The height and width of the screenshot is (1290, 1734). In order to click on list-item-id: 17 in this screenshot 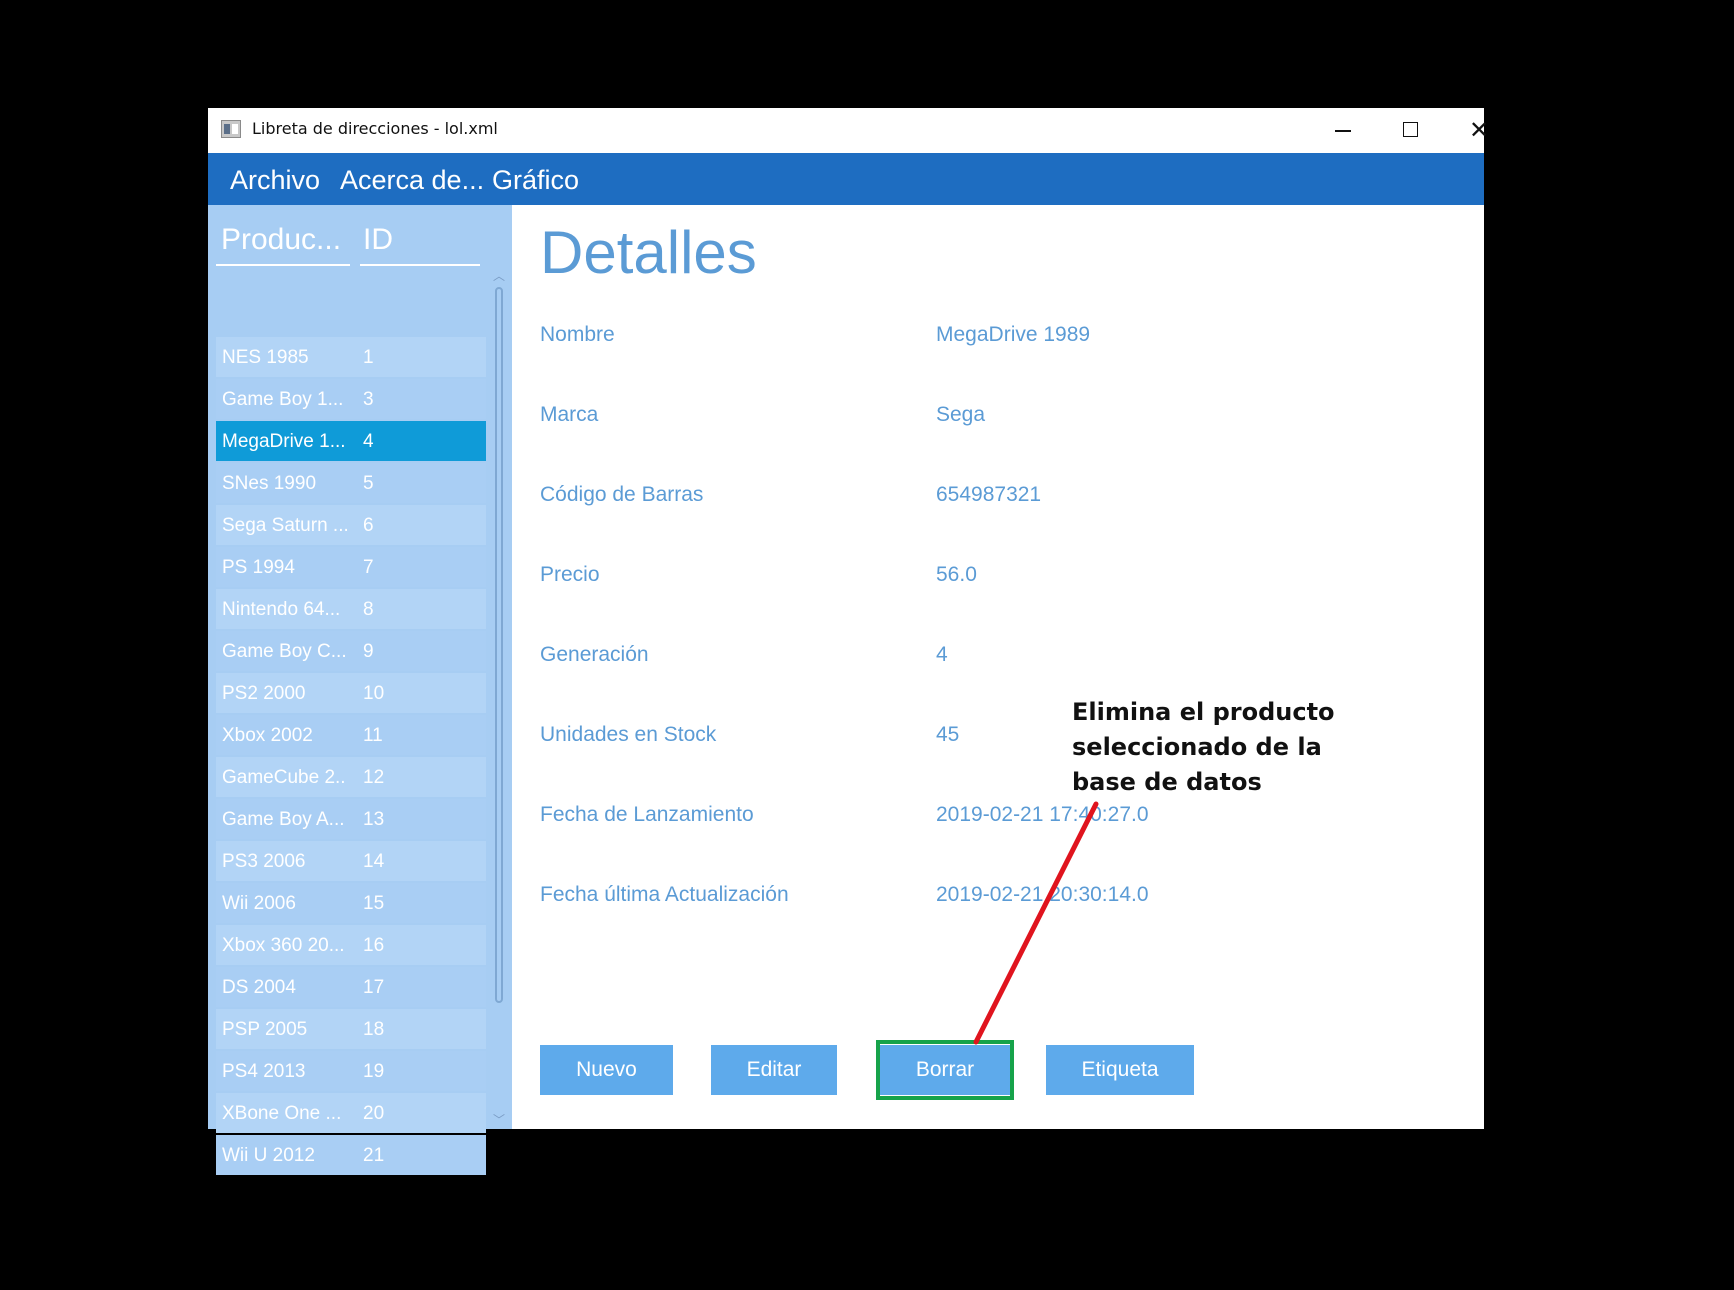, I will do `click(374, 987)`.